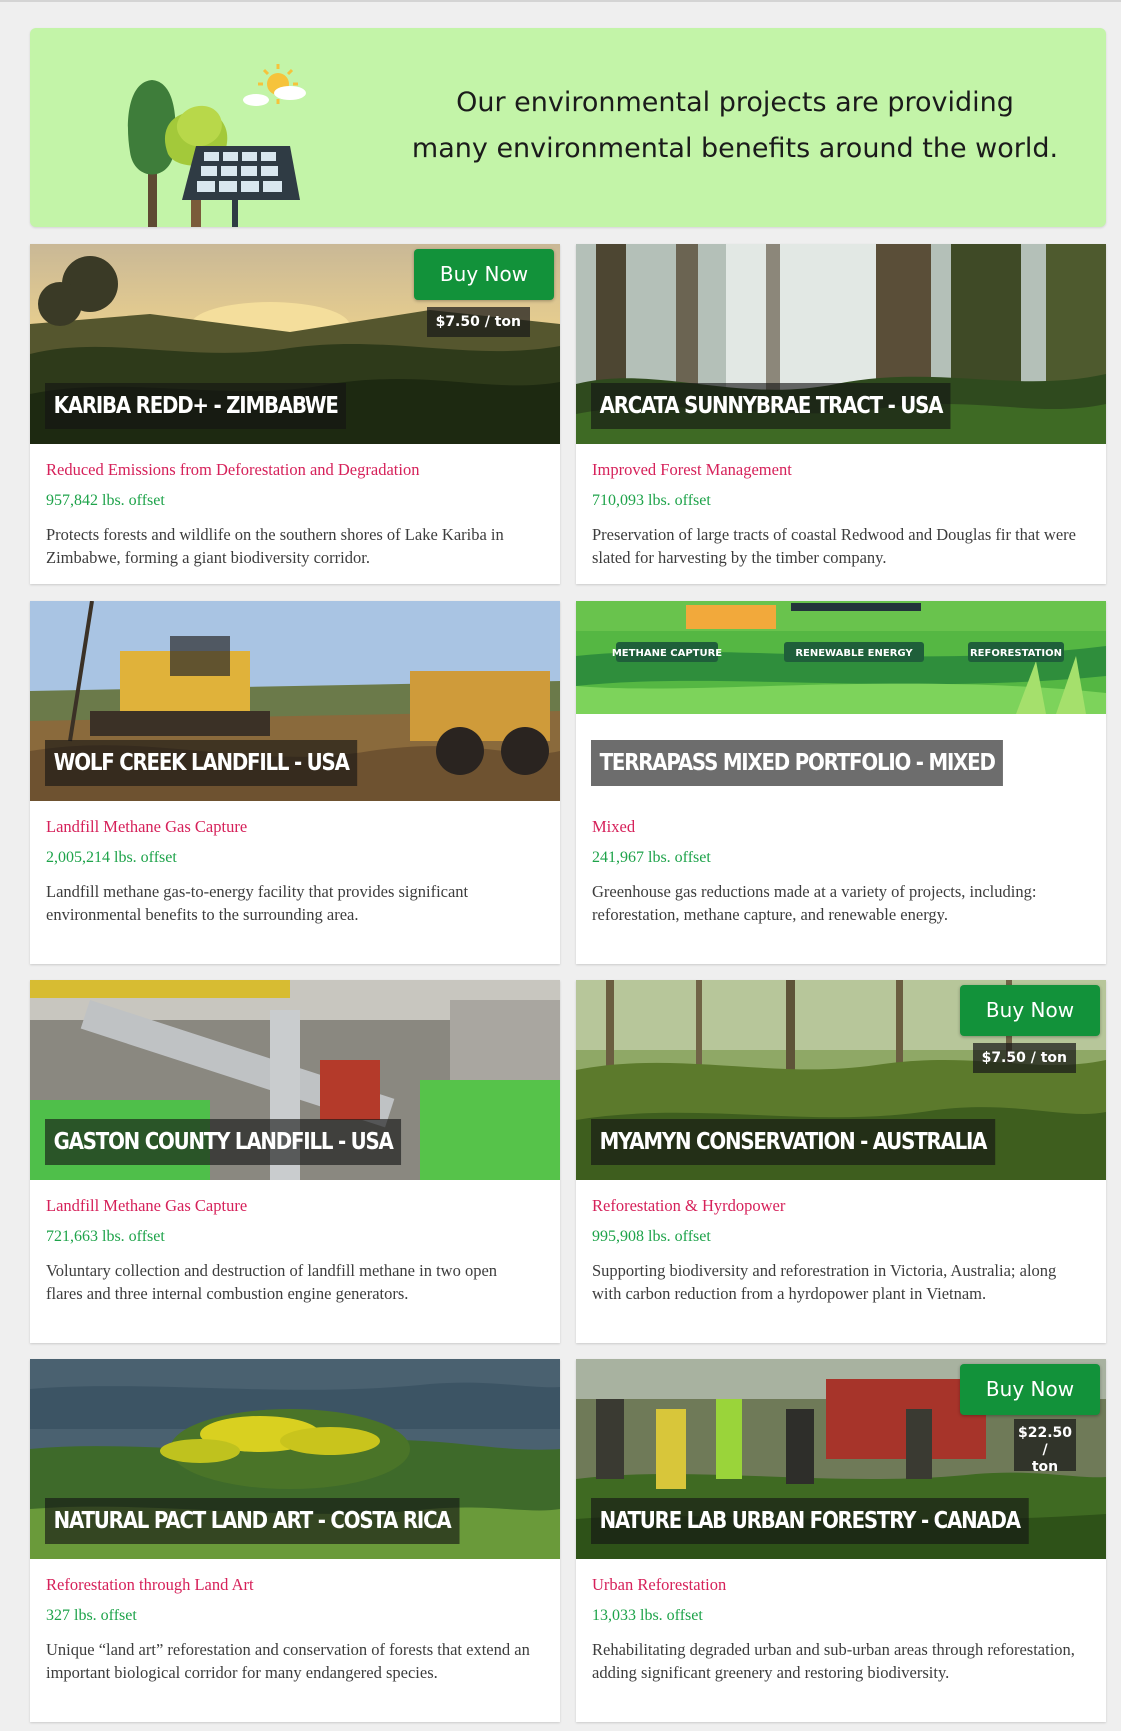 The height and width of the screenshot is (1731, 1121). Describe the element at coordinates (651, 500) in the screenshot. I see `project-offset: 710,093 lbs. offset` at that location.